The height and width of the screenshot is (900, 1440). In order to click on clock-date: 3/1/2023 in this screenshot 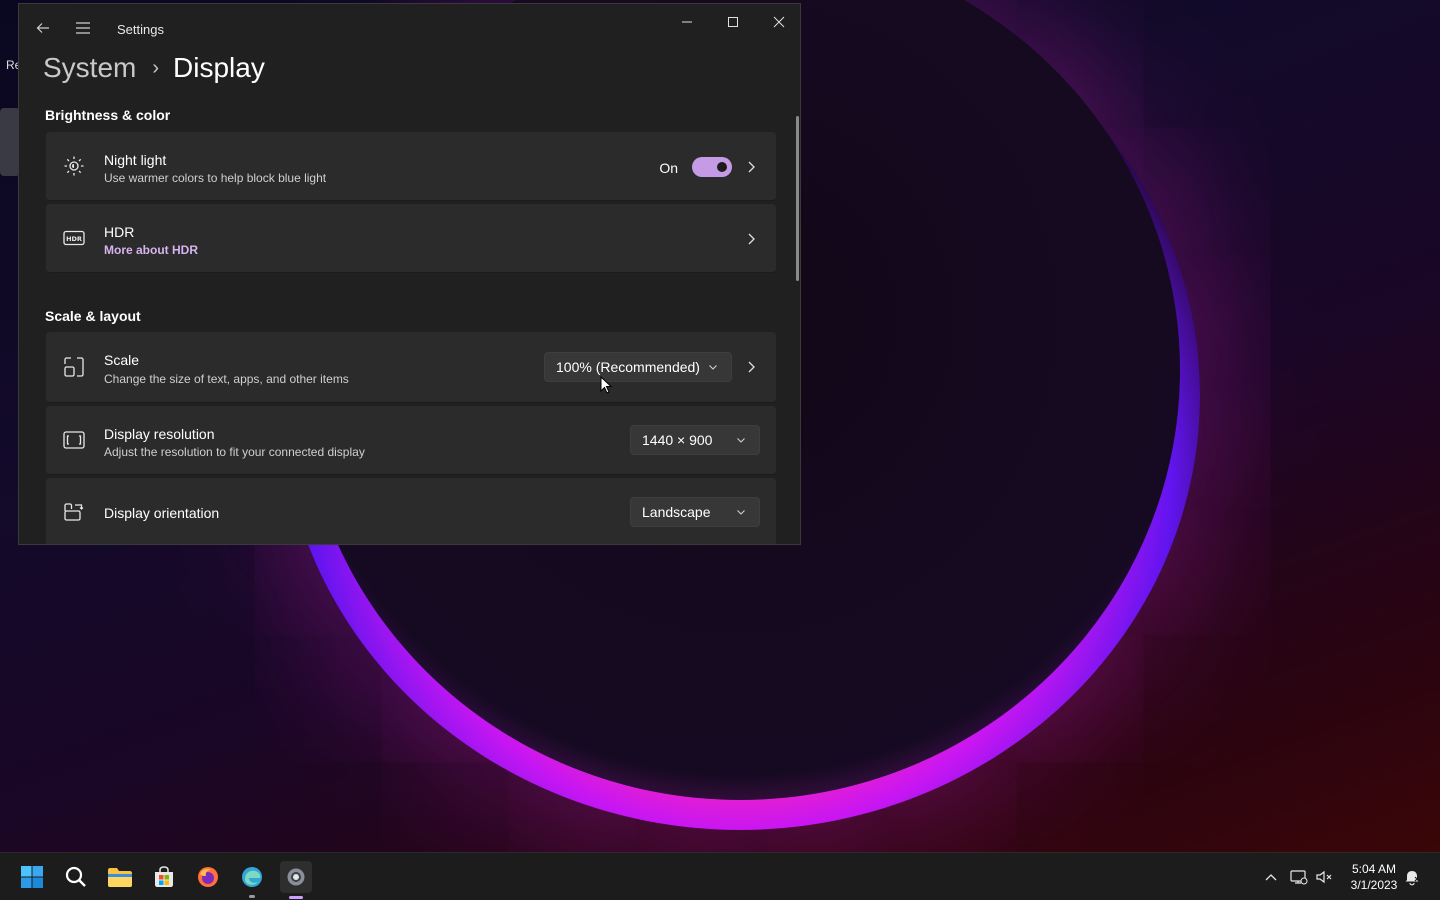, I will do `click(1374, 885)`.